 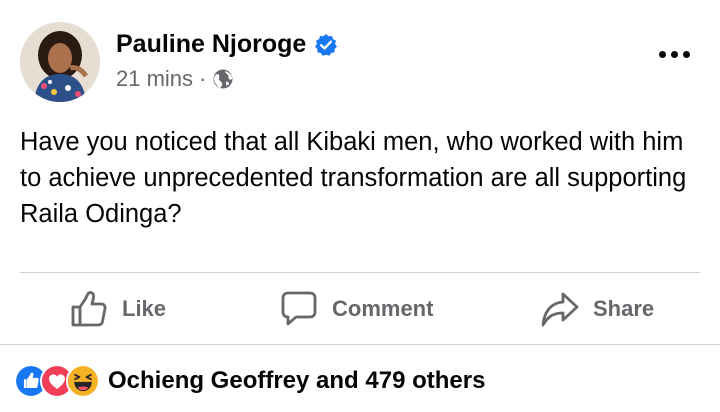 I want to click on verified-badge-icon, so click(x=326, y=45).